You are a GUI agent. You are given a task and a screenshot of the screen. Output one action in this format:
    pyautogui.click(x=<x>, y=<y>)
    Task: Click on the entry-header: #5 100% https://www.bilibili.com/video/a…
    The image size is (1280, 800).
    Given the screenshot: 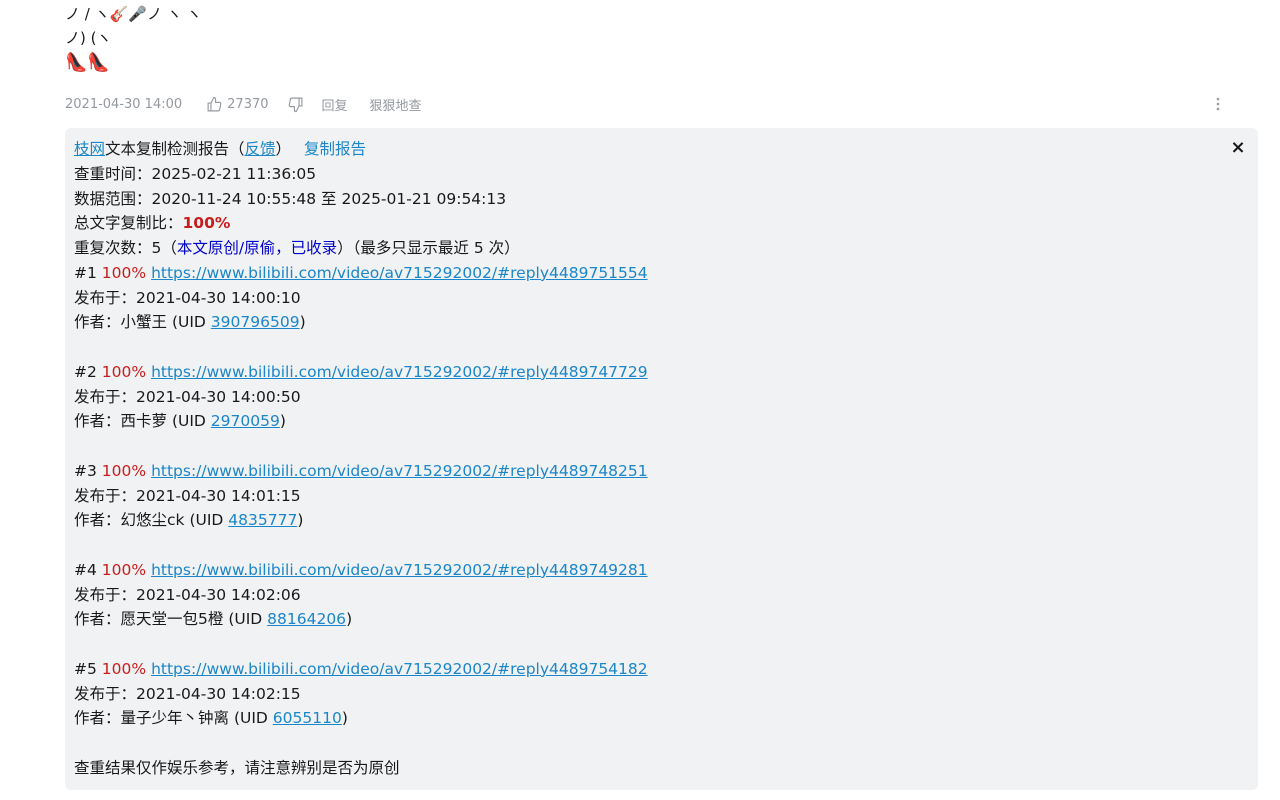 What is the action you would take?
    pyautogui.click(x=661, y=669)
    